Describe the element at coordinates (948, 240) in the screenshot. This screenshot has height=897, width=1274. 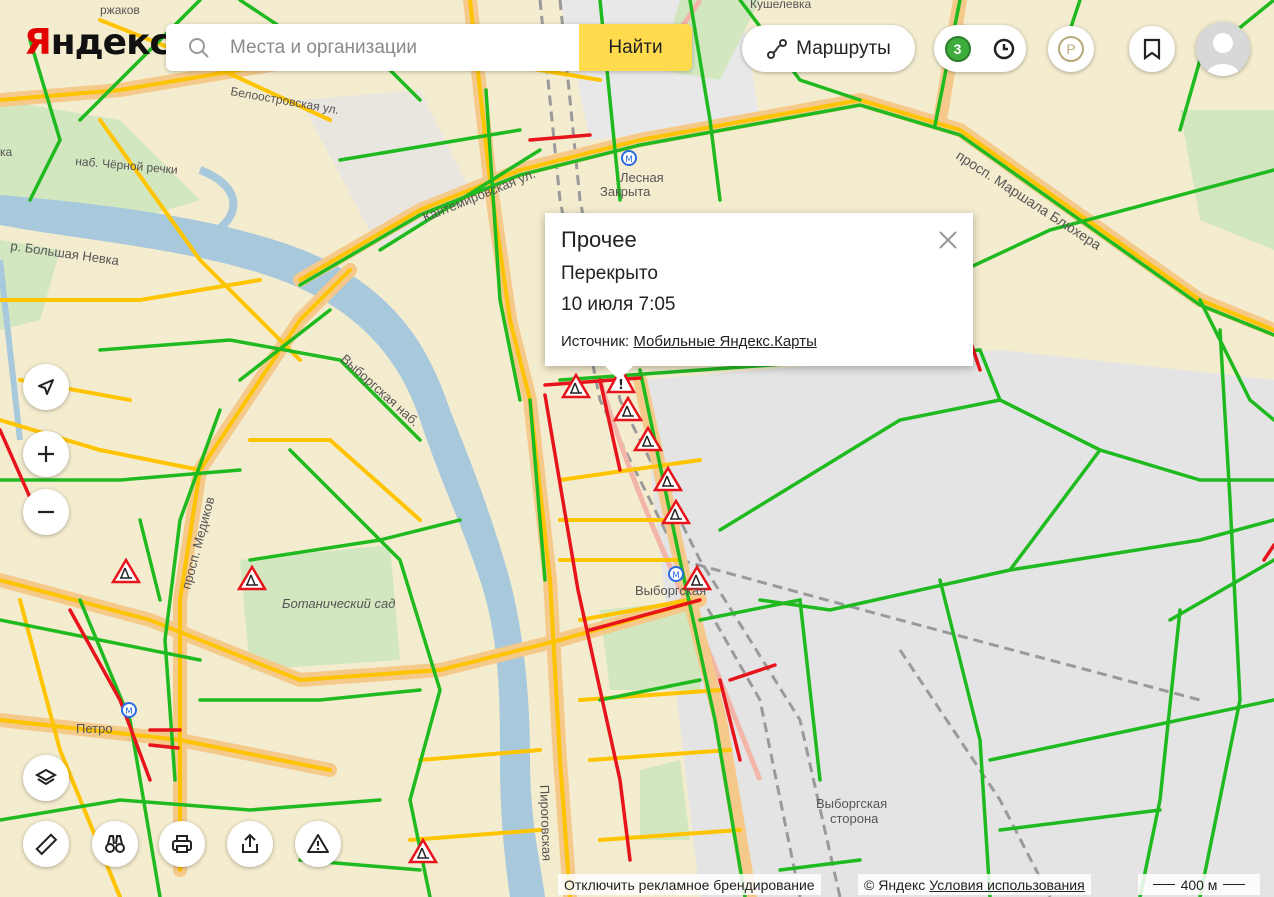
I see `close-icon` at that location.